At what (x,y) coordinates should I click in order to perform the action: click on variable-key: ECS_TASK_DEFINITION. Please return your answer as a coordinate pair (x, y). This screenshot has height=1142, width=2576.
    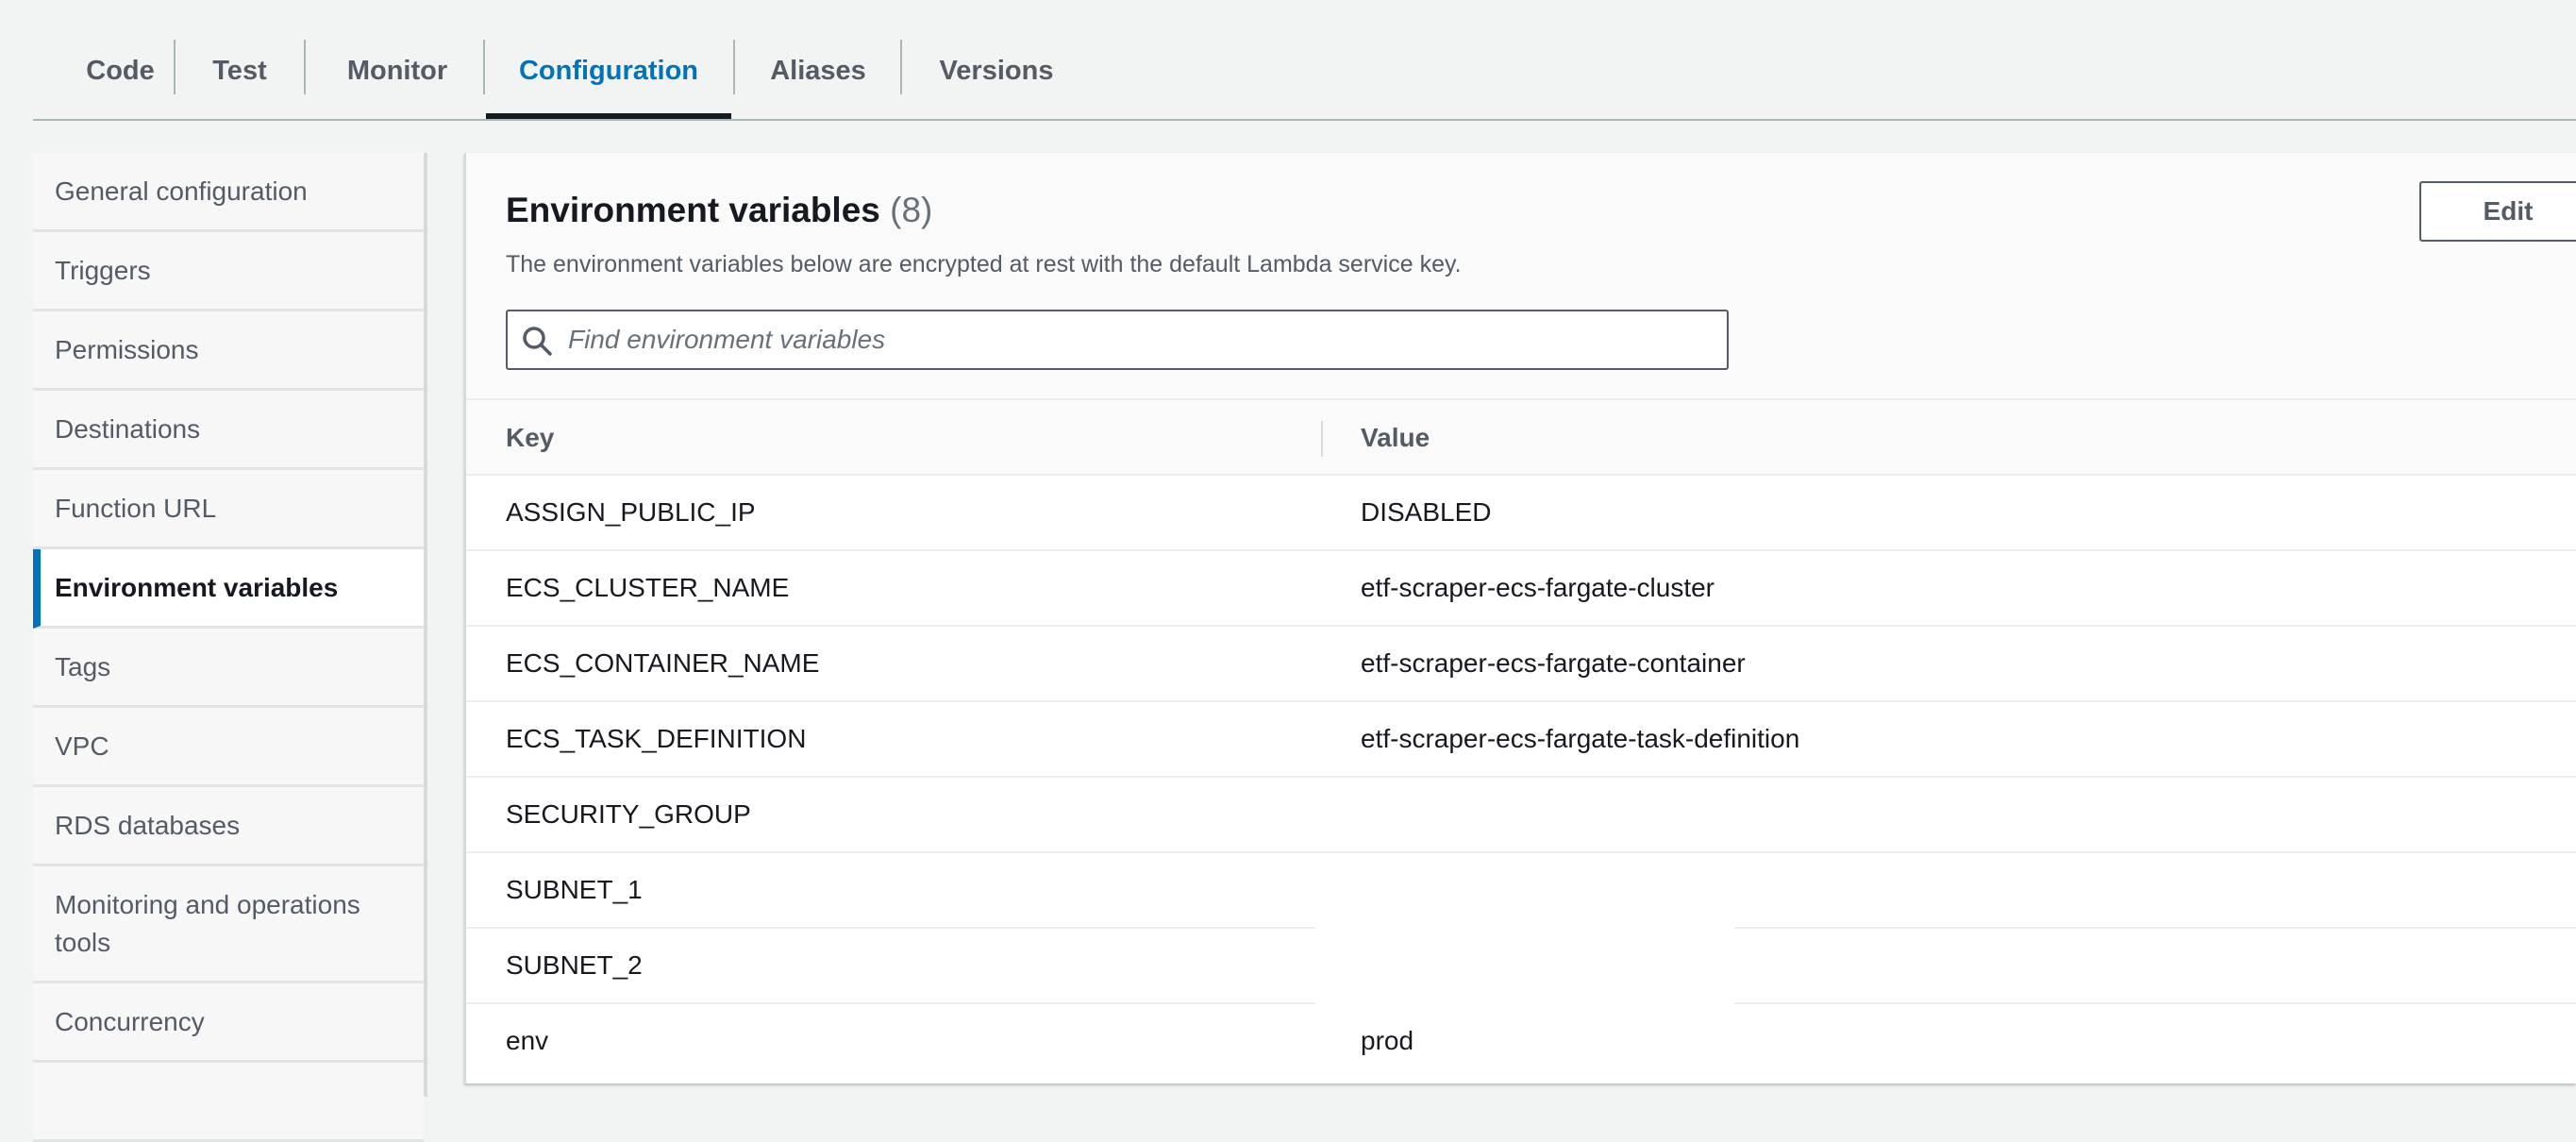
    Looking at the image, I should click on (656, 738).